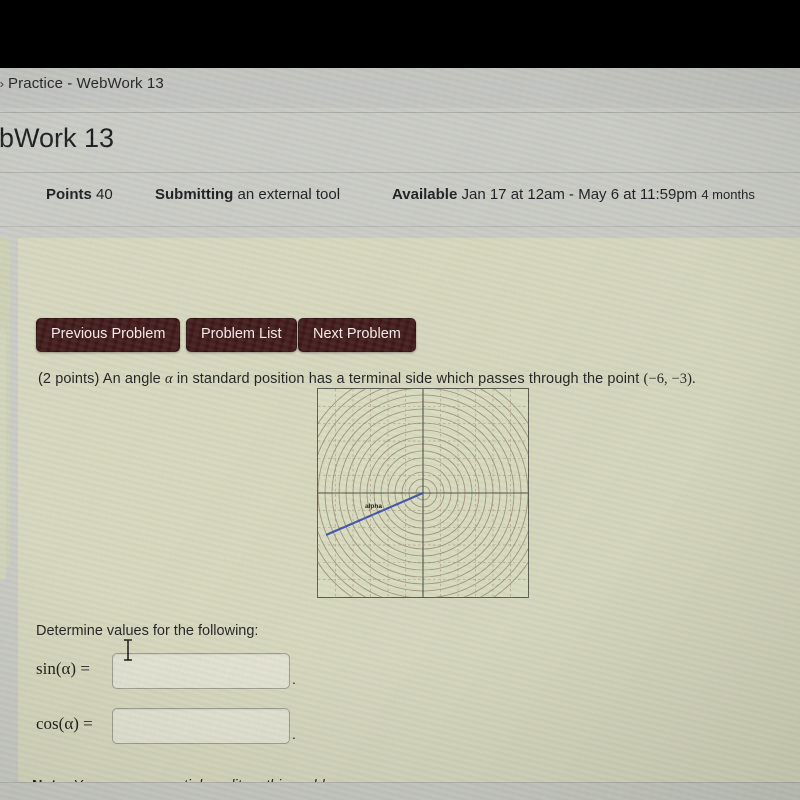  Describe the element at coordinates (104, 194) in the screenshot. I see `meta-points-value: 40` at that location.